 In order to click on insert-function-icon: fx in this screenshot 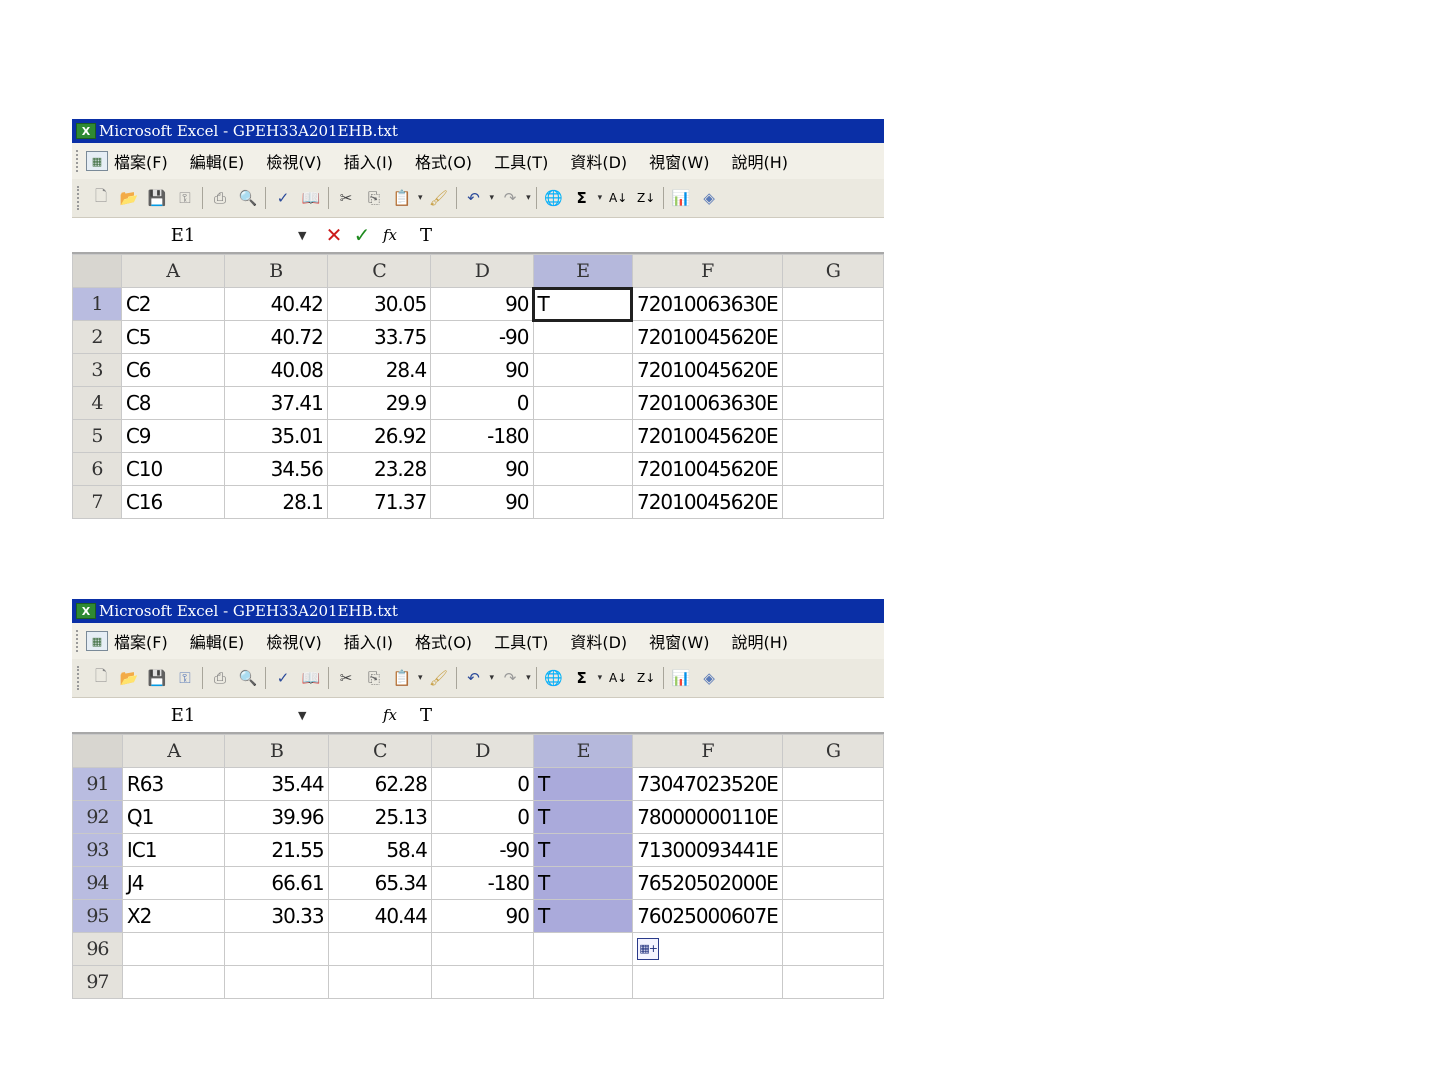, I will do `click(390, 235)`.